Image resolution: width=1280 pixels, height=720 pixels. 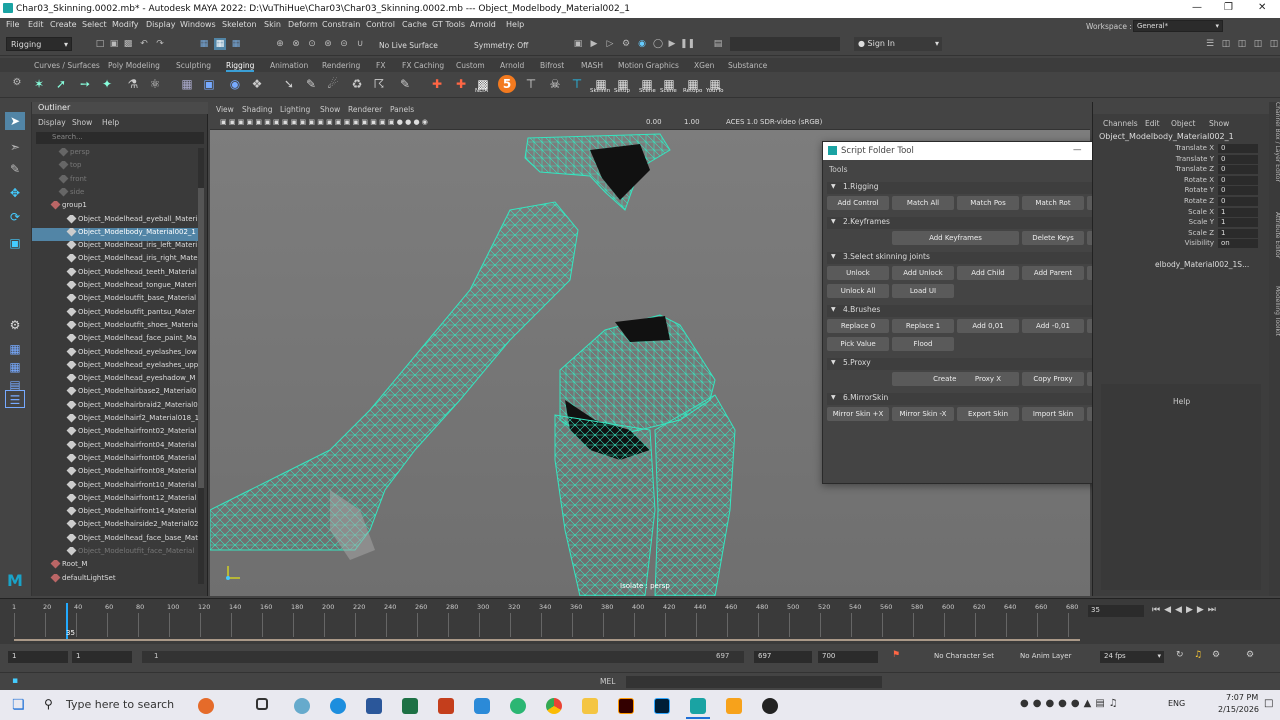 I want to click on windows-start-icon: ❏, so click(x=18, y=705).